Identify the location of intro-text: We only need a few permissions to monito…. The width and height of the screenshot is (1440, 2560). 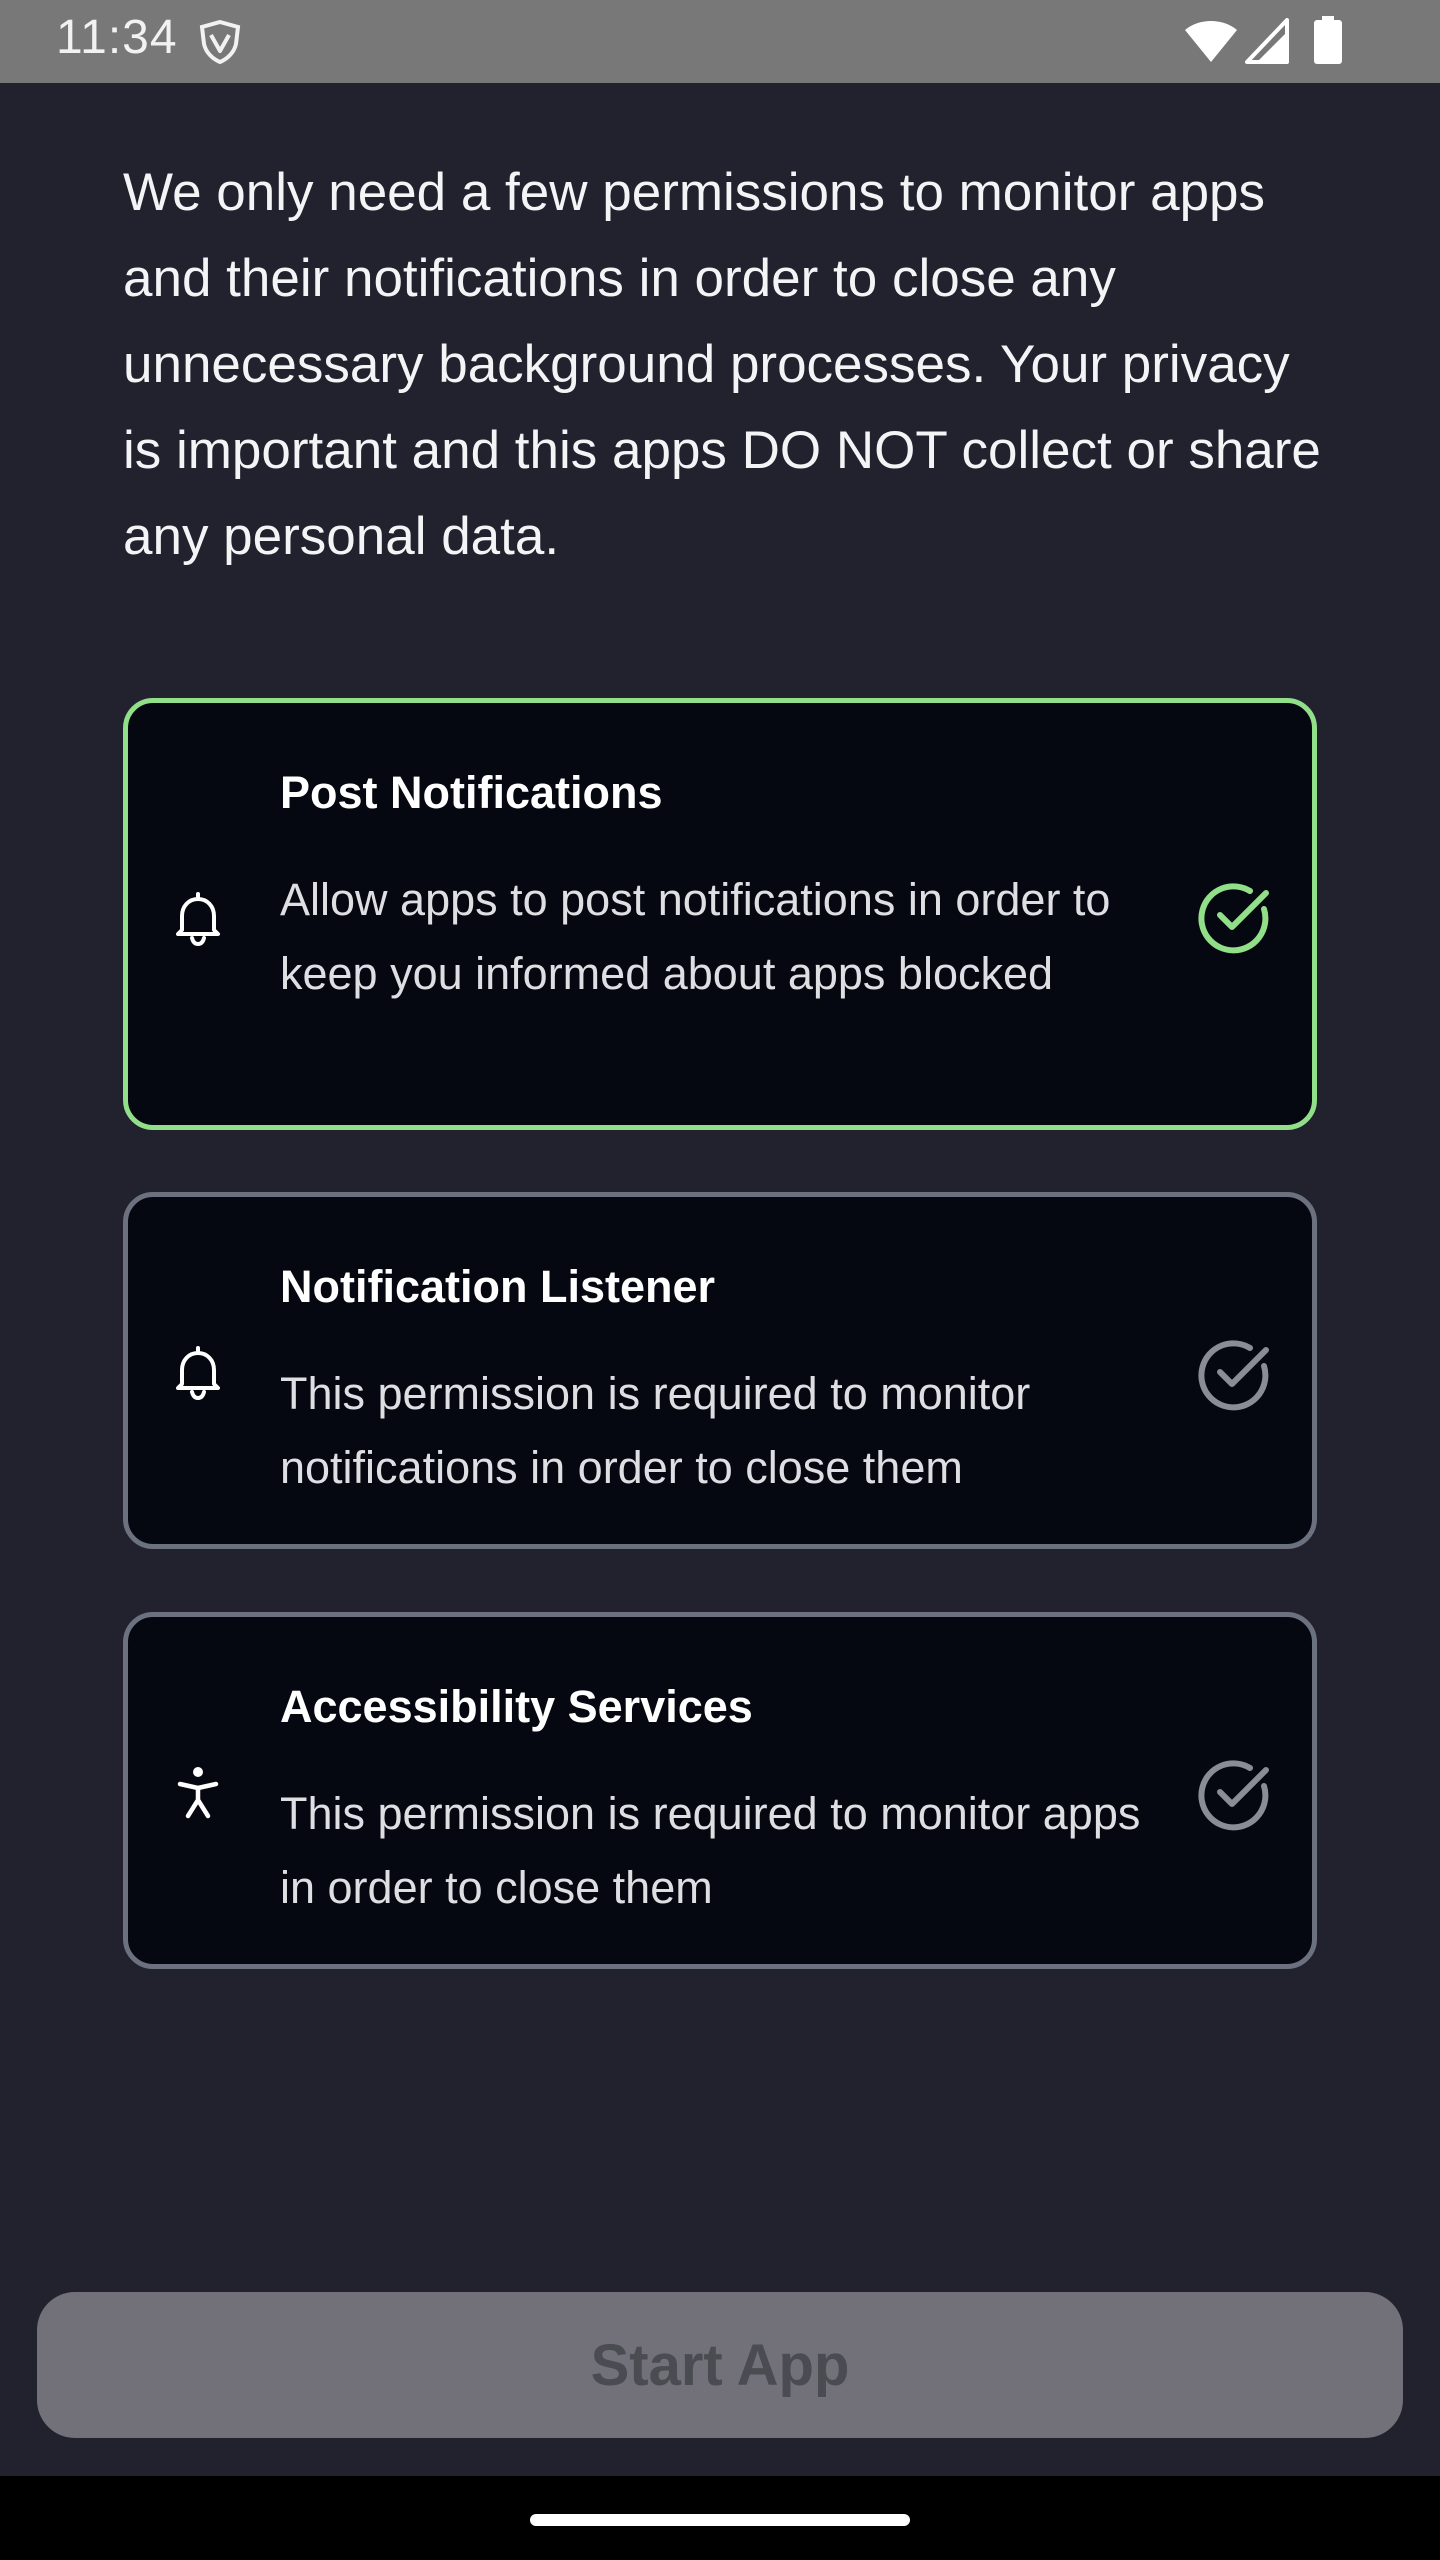
(722, 364).